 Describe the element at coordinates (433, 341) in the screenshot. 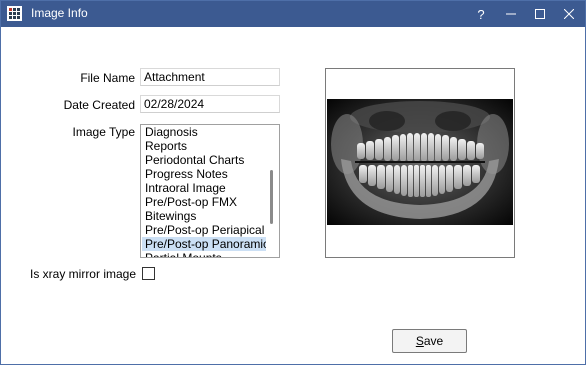

I see `save-label-rest: ave` at that location.